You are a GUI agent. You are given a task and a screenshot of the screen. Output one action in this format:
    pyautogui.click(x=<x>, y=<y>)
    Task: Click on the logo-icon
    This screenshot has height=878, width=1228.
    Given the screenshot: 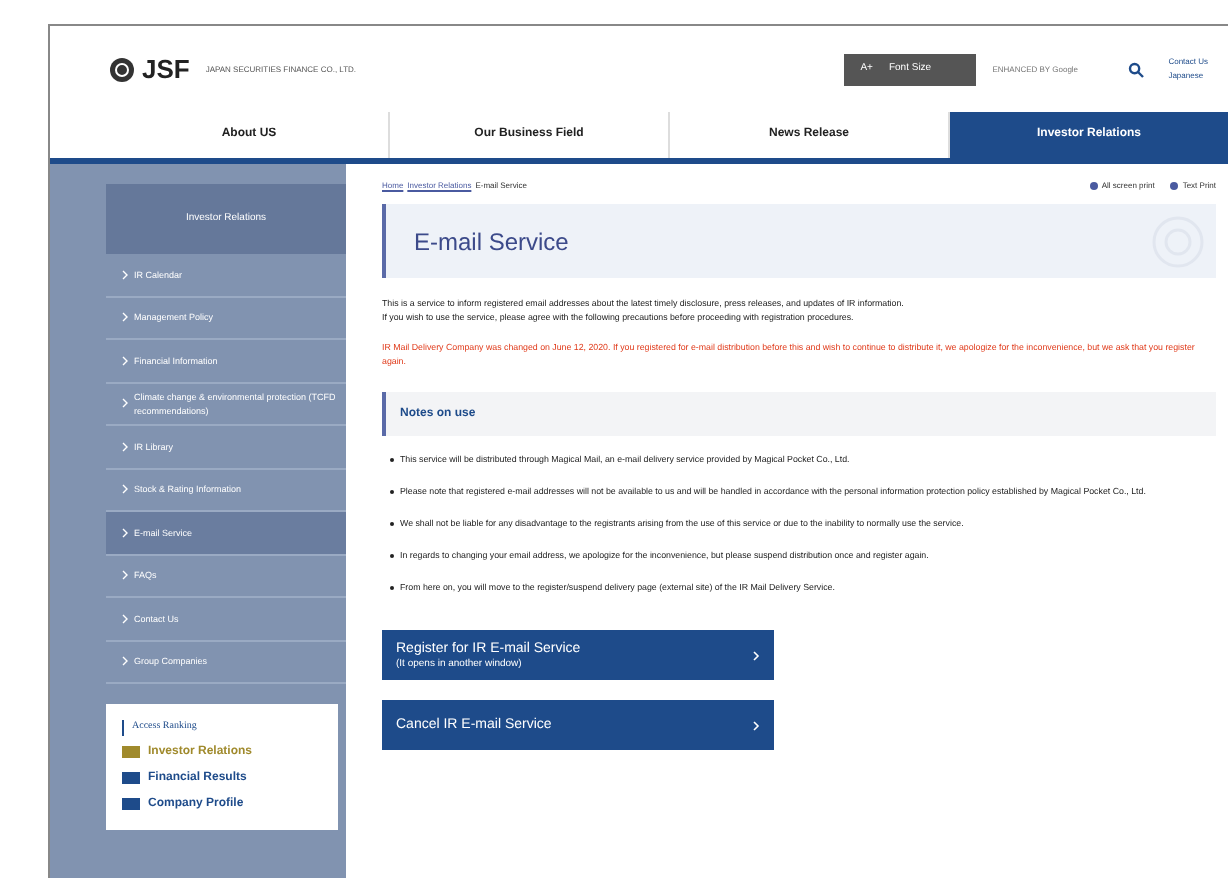 What is the action you would take?
    pyautogui.click(x=122, y=69)
    